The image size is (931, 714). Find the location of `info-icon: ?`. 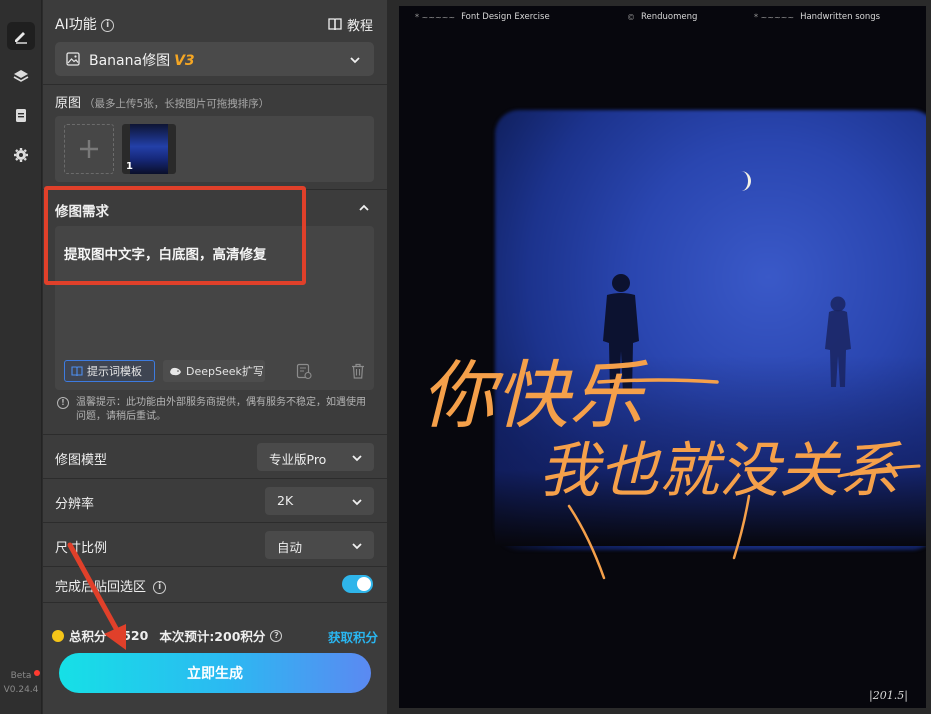

info-icon: ? is located at coordinates (276, 635).